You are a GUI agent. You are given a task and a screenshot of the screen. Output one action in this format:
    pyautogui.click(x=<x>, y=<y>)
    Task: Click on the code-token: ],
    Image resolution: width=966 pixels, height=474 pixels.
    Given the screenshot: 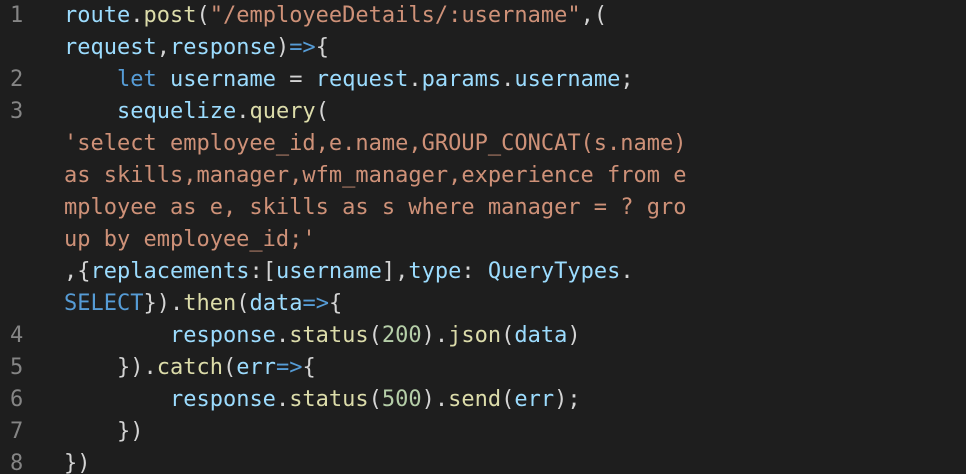 What is the action you would take?
    pyautogui.click(x=395, y=271)
    